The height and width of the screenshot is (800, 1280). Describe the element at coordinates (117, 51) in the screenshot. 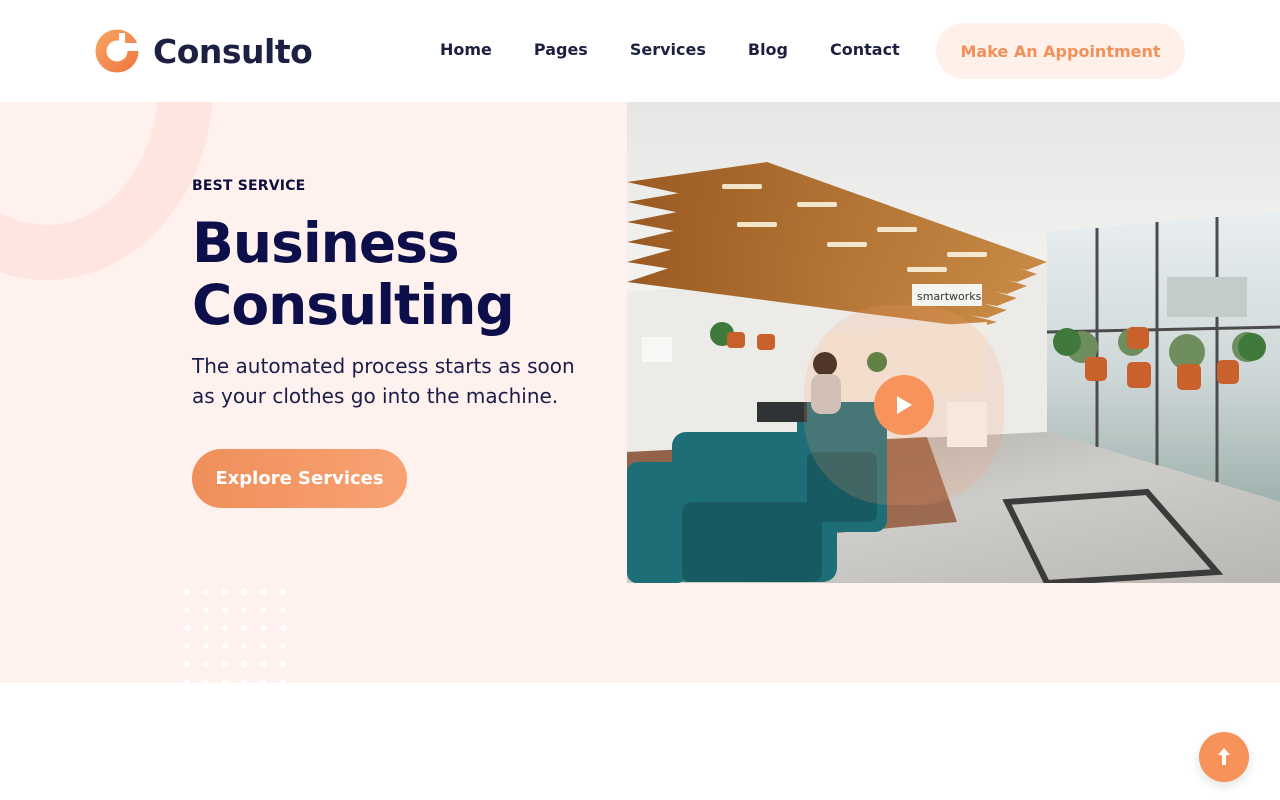

I see `logo-icon` at that location.